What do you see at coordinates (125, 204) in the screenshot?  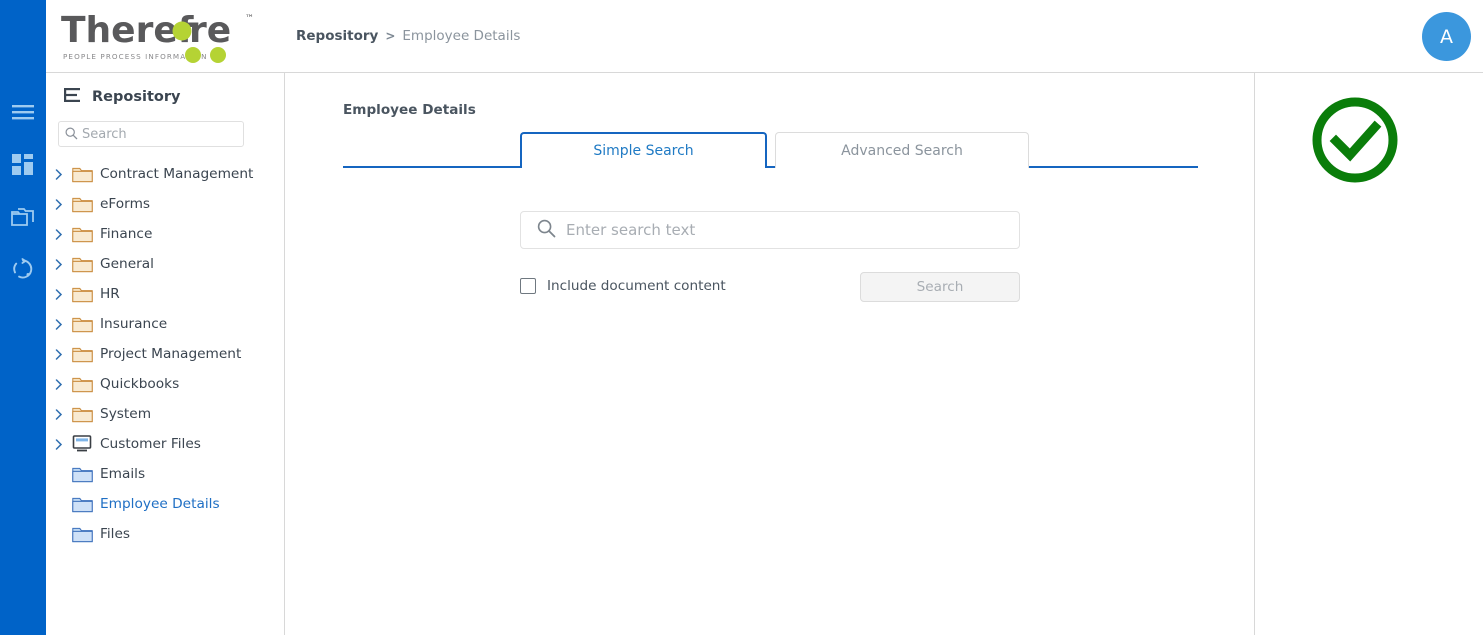 I see `tree-node-label: eForms` at bounding box center [125, 204].